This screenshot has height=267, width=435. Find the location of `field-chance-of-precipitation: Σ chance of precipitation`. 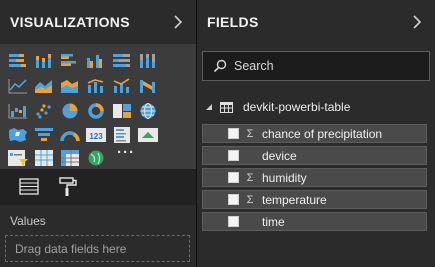

field-chance-of-precipitation: Σ chance of precipitation is located at coordinates (314, 133).